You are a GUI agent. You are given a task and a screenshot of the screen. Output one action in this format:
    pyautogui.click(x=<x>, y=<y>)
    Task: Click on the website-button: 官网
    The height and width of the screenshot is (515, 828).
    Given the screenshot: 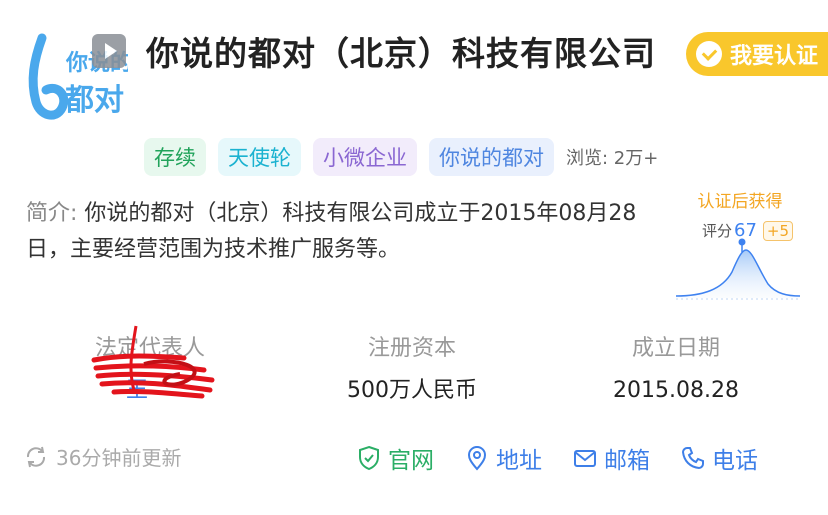 What is the action you would take?
    pyautogui.click(x=395, y=458)
    